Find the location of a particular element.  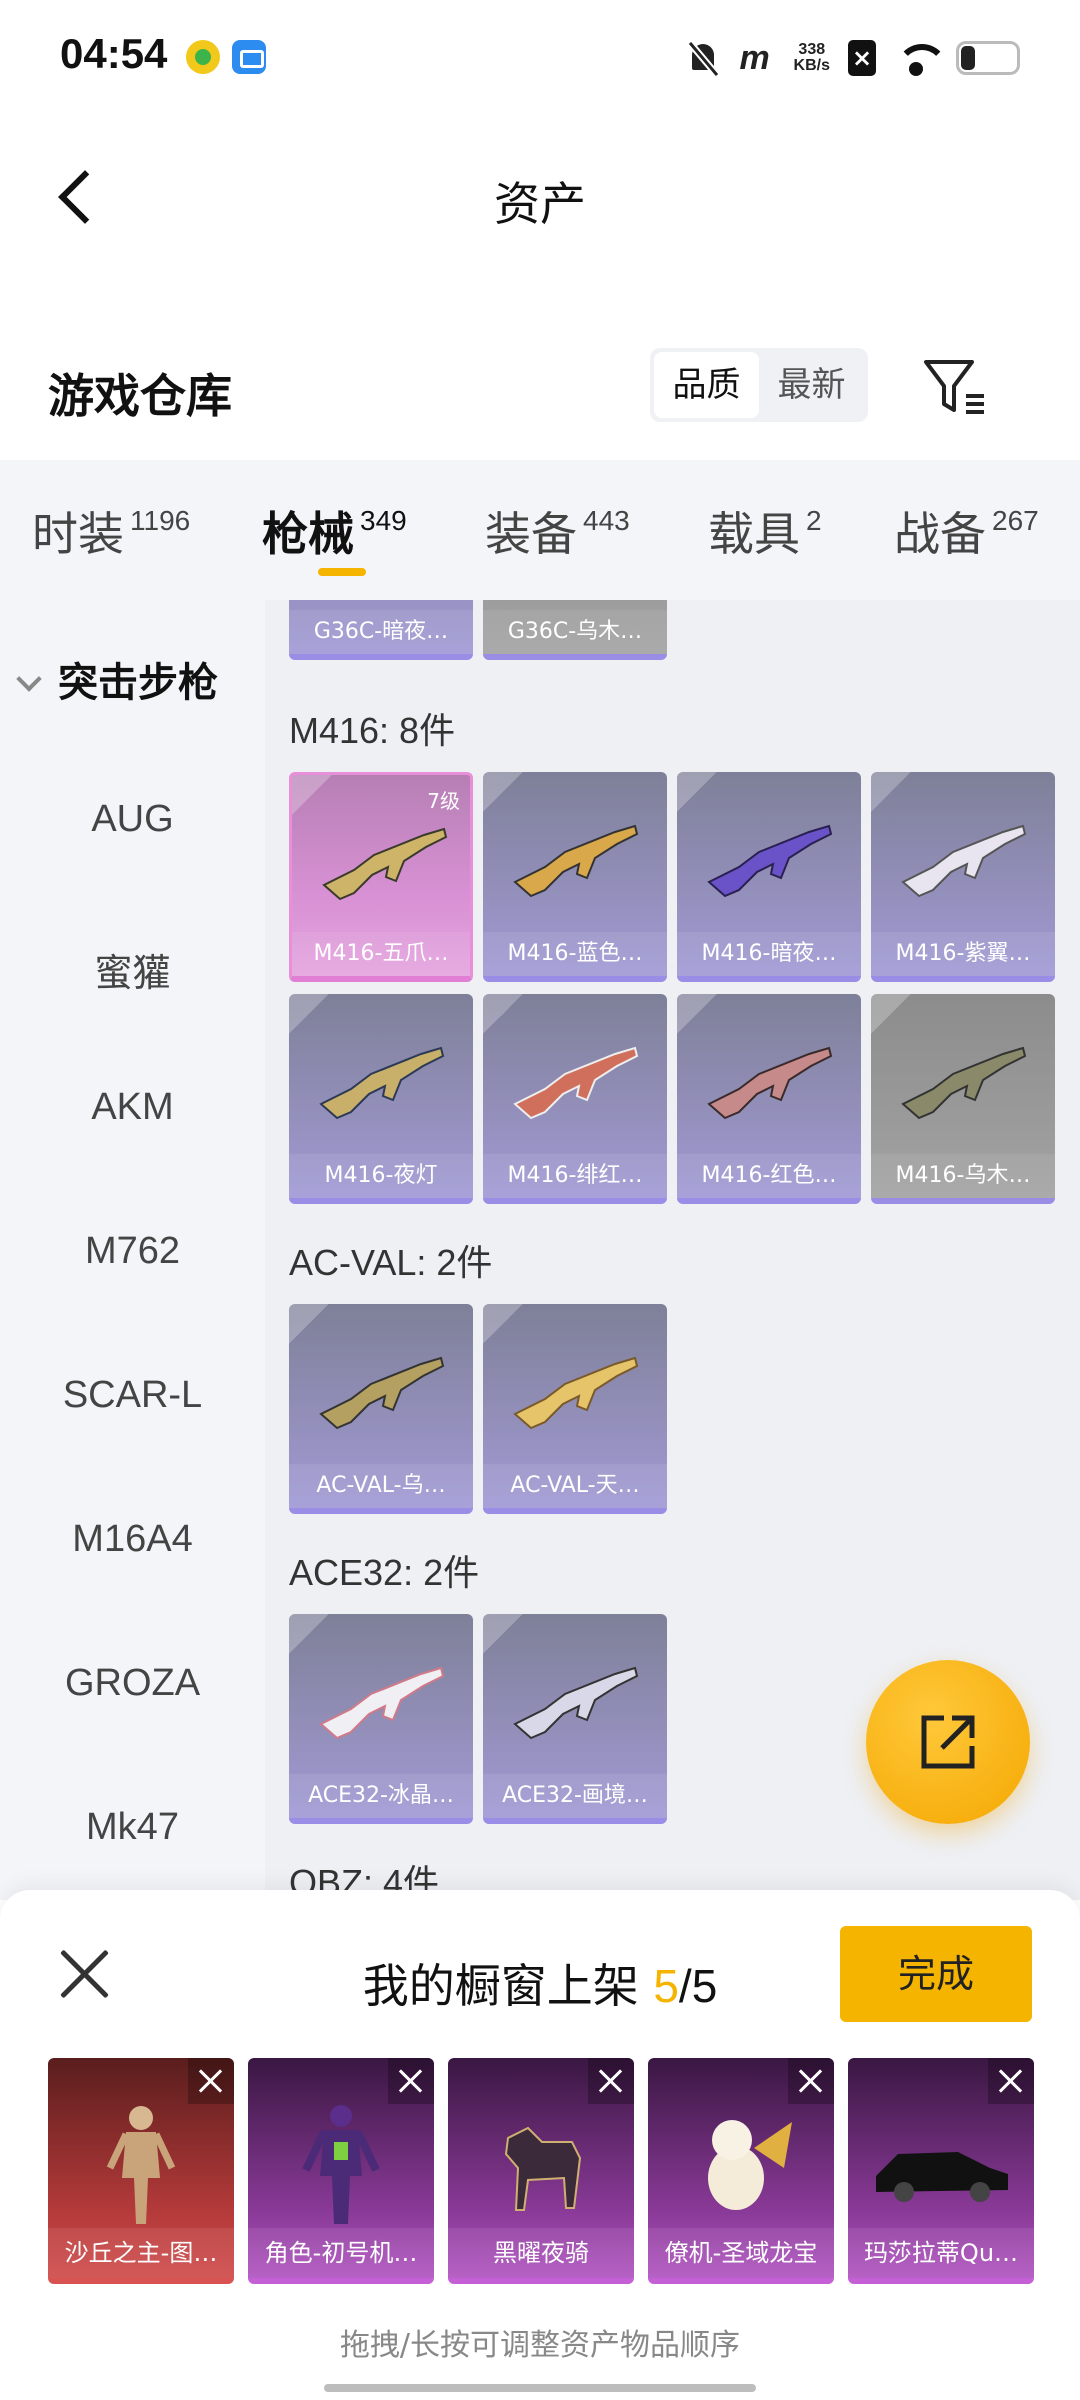

tab-vehicles: 载具 2 is located at coordinates (765, 531).